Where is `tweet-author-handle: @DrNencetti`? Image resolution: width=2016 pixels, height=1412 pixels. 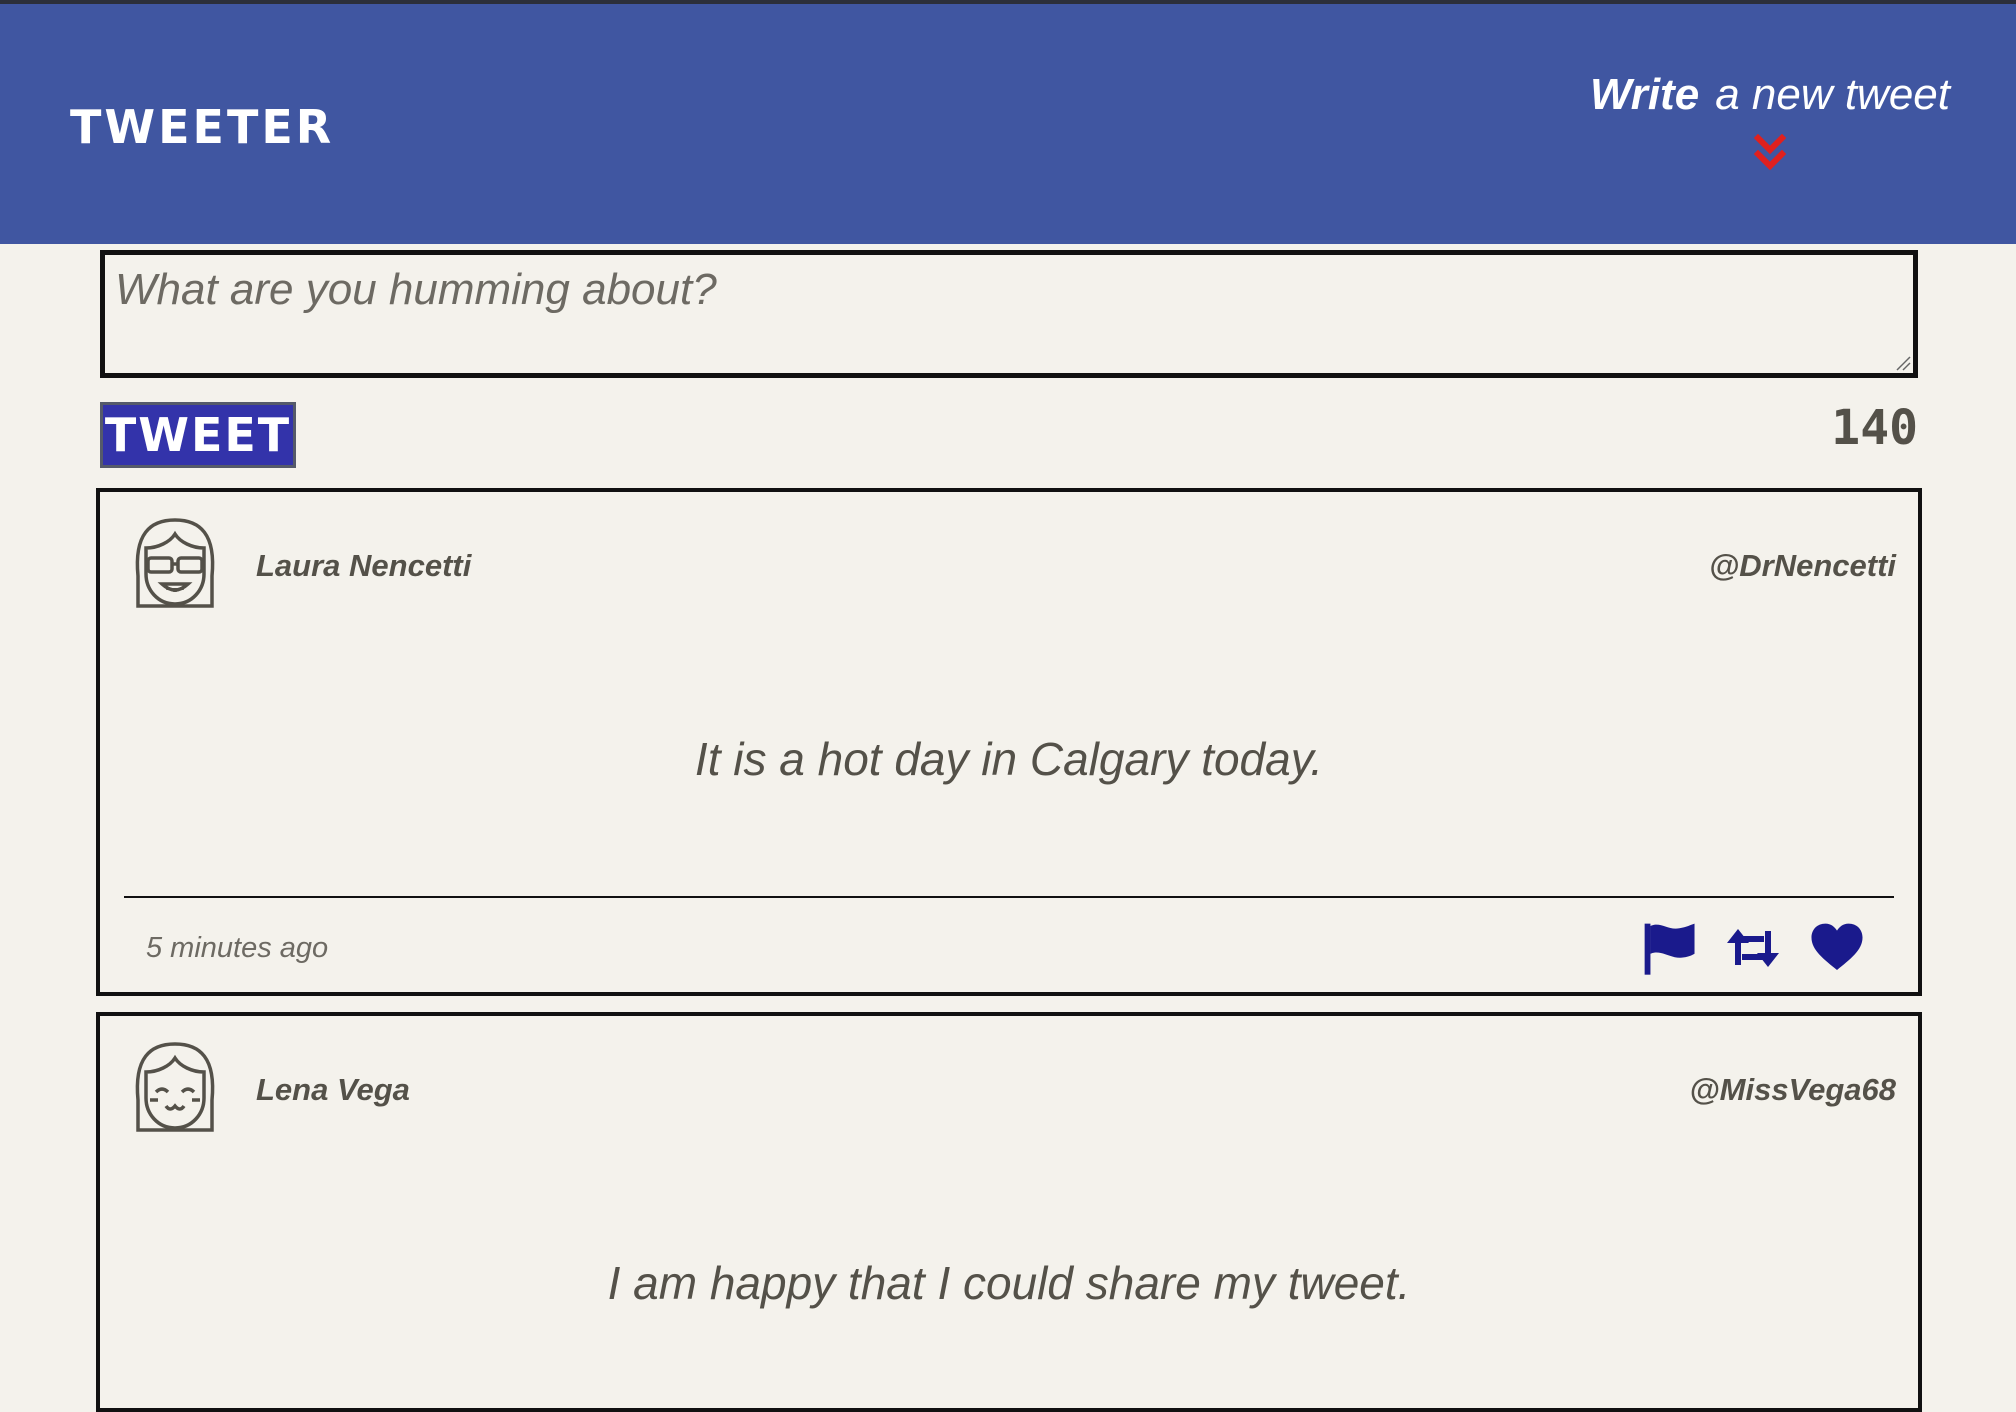
tweet-author-handle: @DrNencetti is located at coordinates (1802, 566).